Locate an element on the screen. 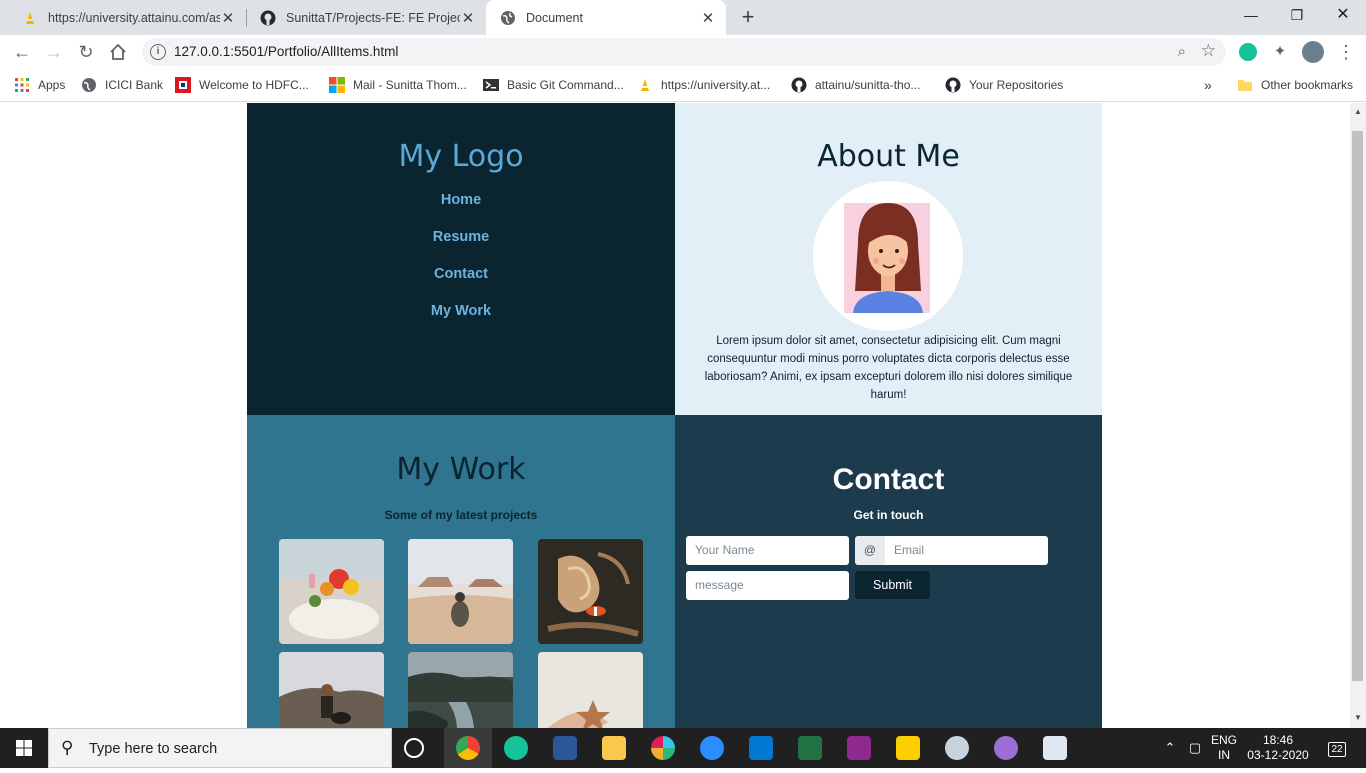 This screenshot has width=1366, height=773. bookmarks-overflow-icon: » is located at coordinates (1208, 85).